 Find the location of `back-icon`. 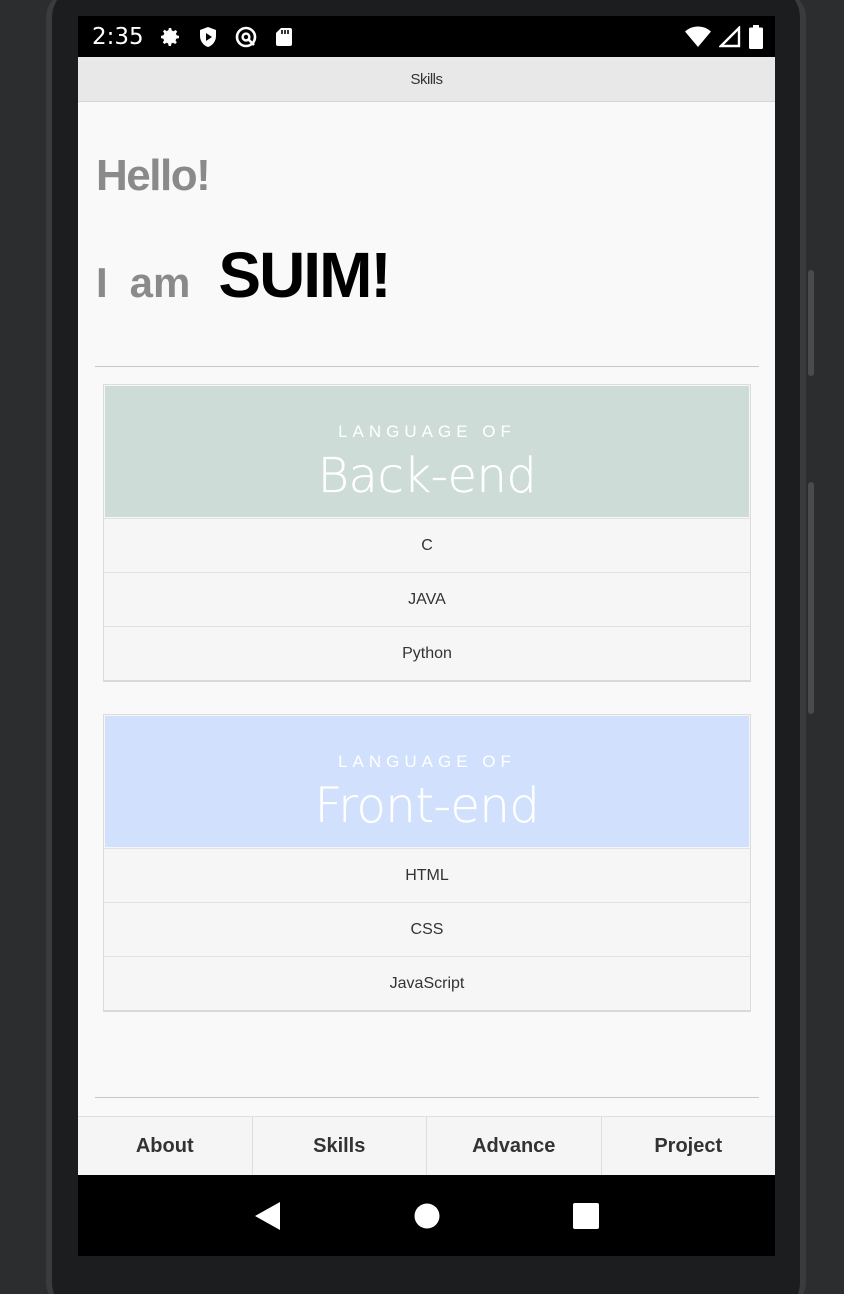

back-icon is located at coordinates (267, 1215).